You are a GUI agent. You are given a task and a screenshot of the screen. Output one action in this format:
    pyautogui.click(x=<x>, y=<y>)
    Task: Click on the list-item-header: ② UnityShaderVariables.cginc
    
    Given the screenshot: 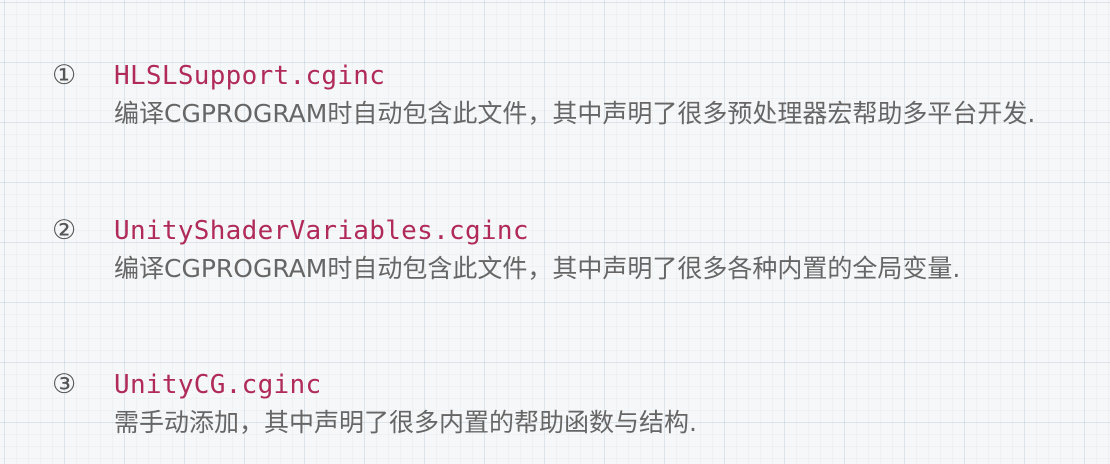 What is the action you would take?
    pyautogui.click(x=562, y=231)
    